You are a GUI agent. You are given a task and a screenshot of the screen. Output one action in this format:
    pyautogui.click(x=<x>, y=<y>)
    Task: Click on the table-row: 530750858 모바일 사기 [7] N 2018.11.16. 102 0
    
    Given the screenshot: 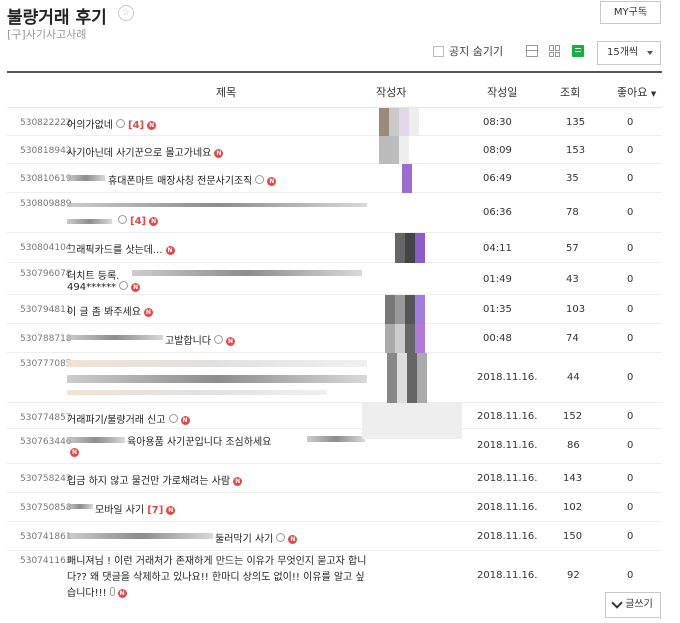 What is the action you would take?
    pyautogui.click(x=334, y=507)
    